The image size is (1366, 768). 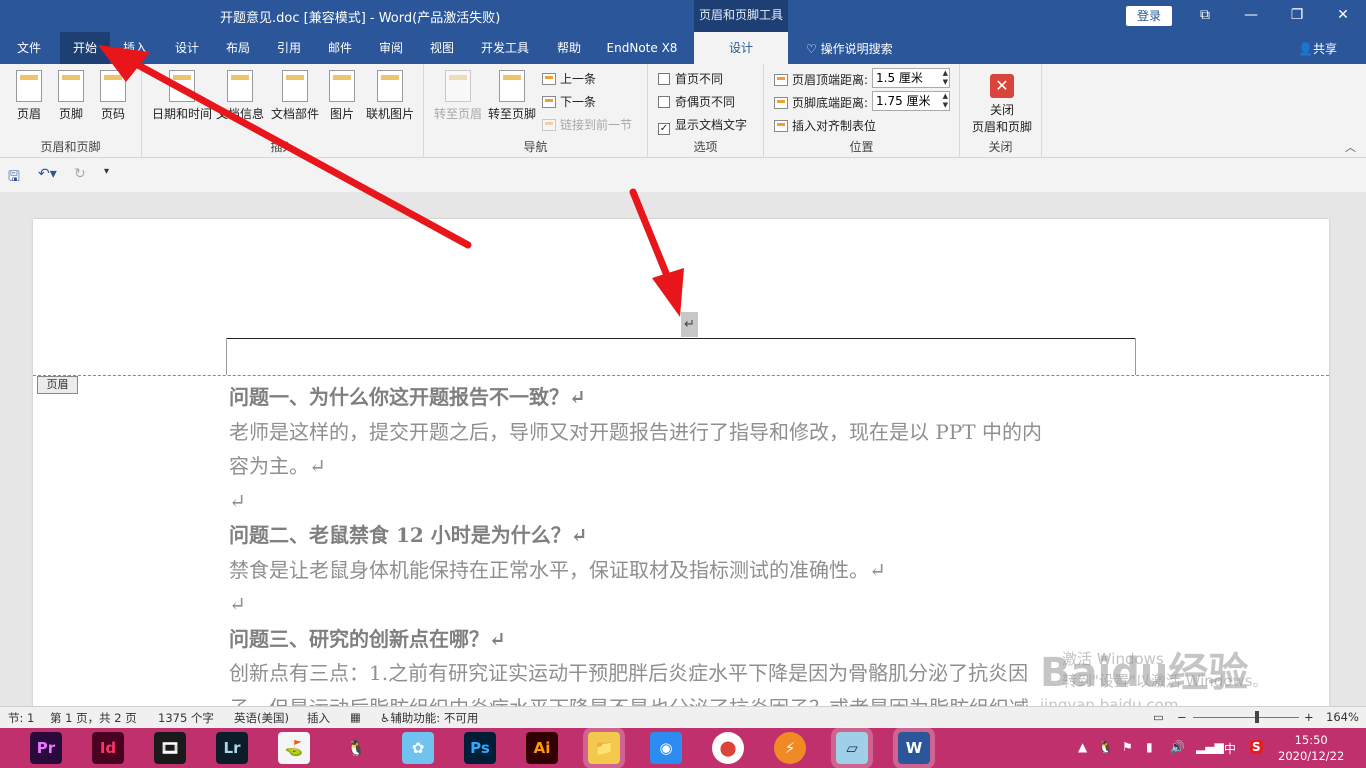 I want to click on question-heading: 问题二、老鼠禁食 12 小时是为什么？↵, so click(x=689, y=535).